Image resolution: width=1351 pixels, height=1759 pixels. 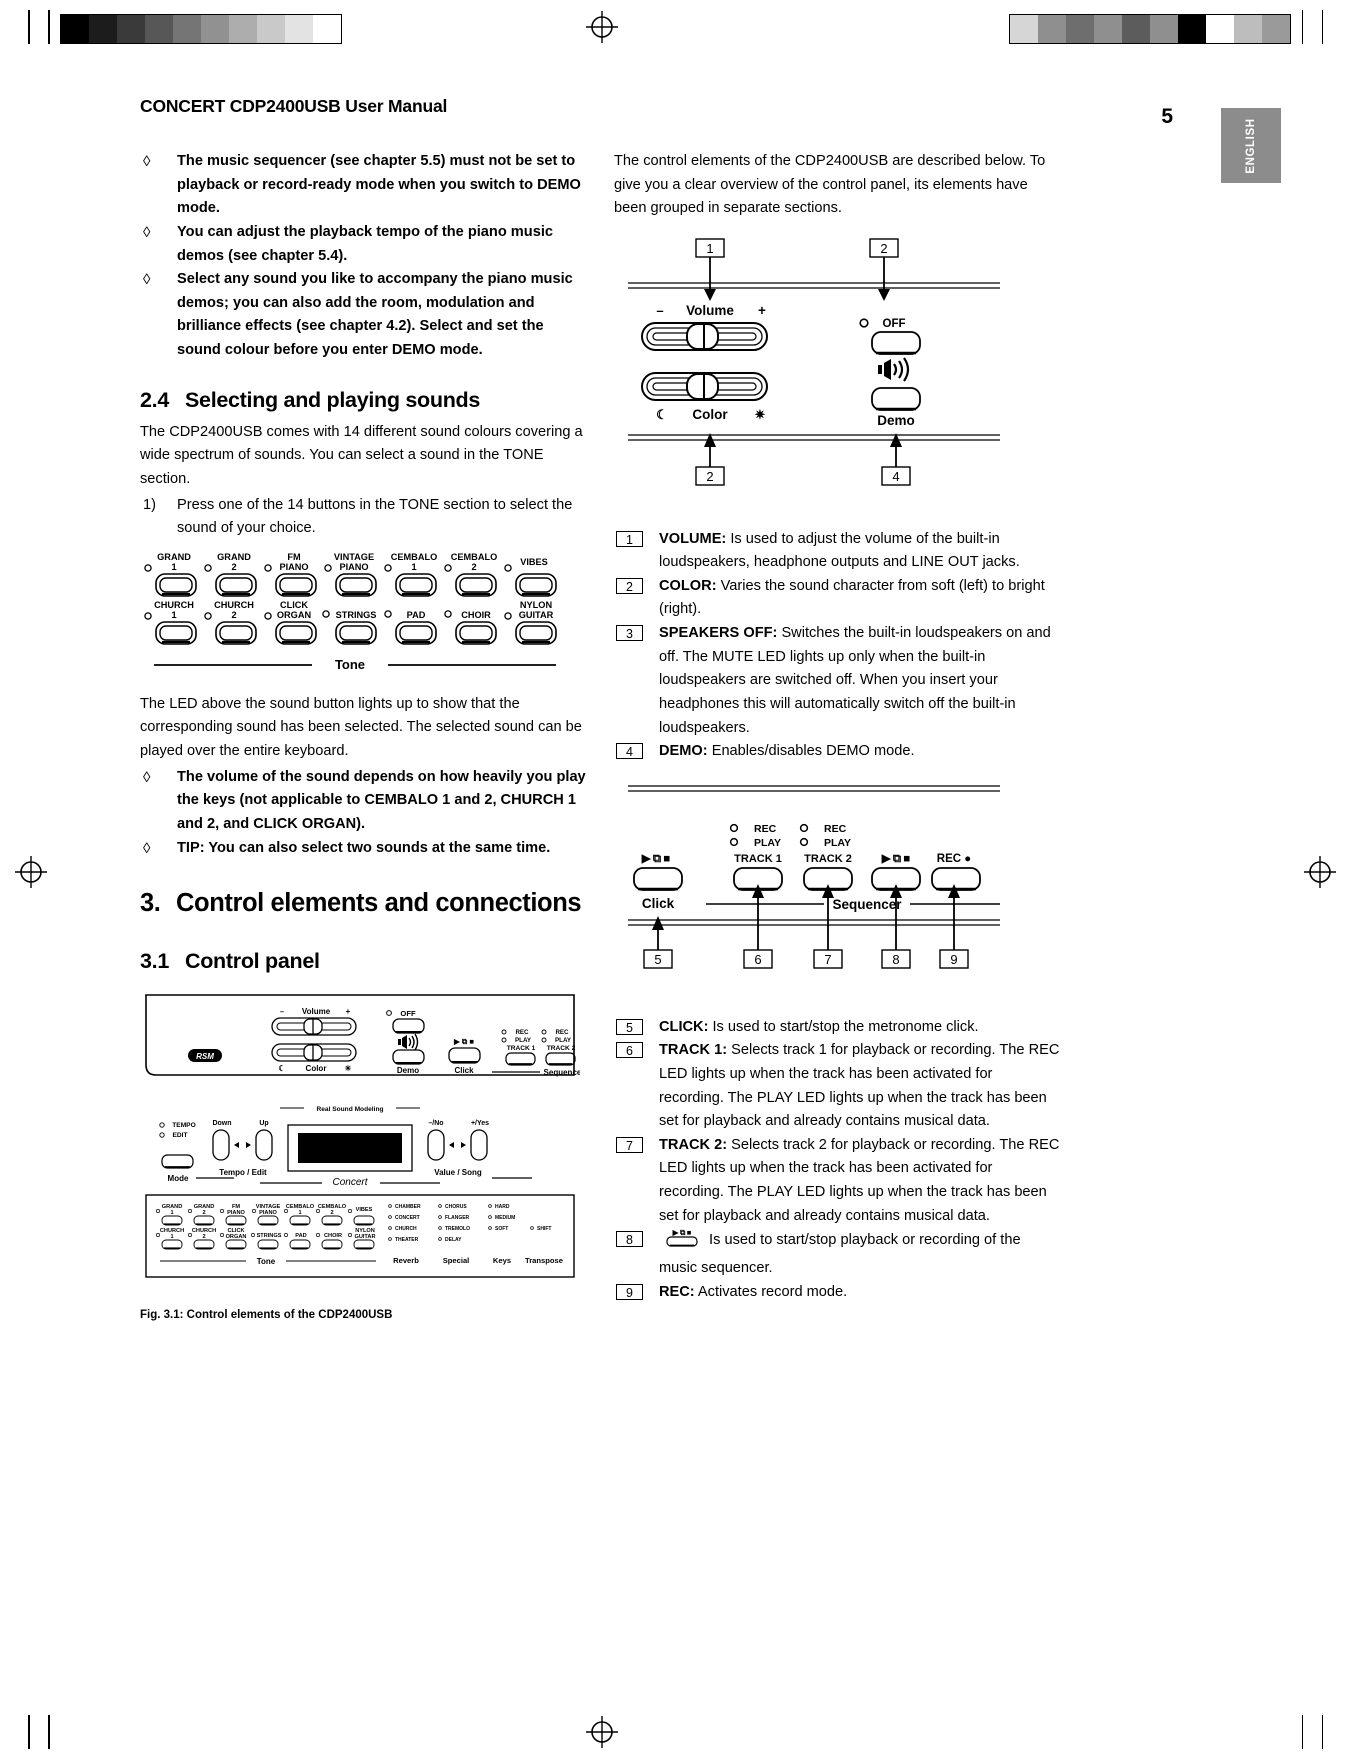 What do you see at coordinates (364, 1210) in the screenshot?
I see `svg-text: VIBES` at bounding box center [364, 1210].